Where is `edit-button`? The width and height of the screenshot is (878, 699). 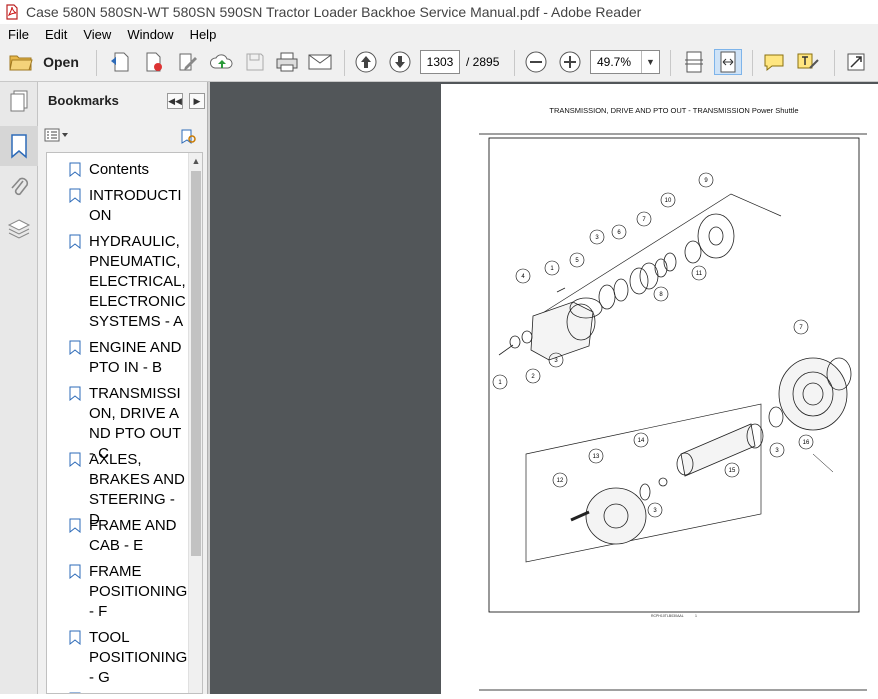 edit-button is located at coordinates (188, 62).